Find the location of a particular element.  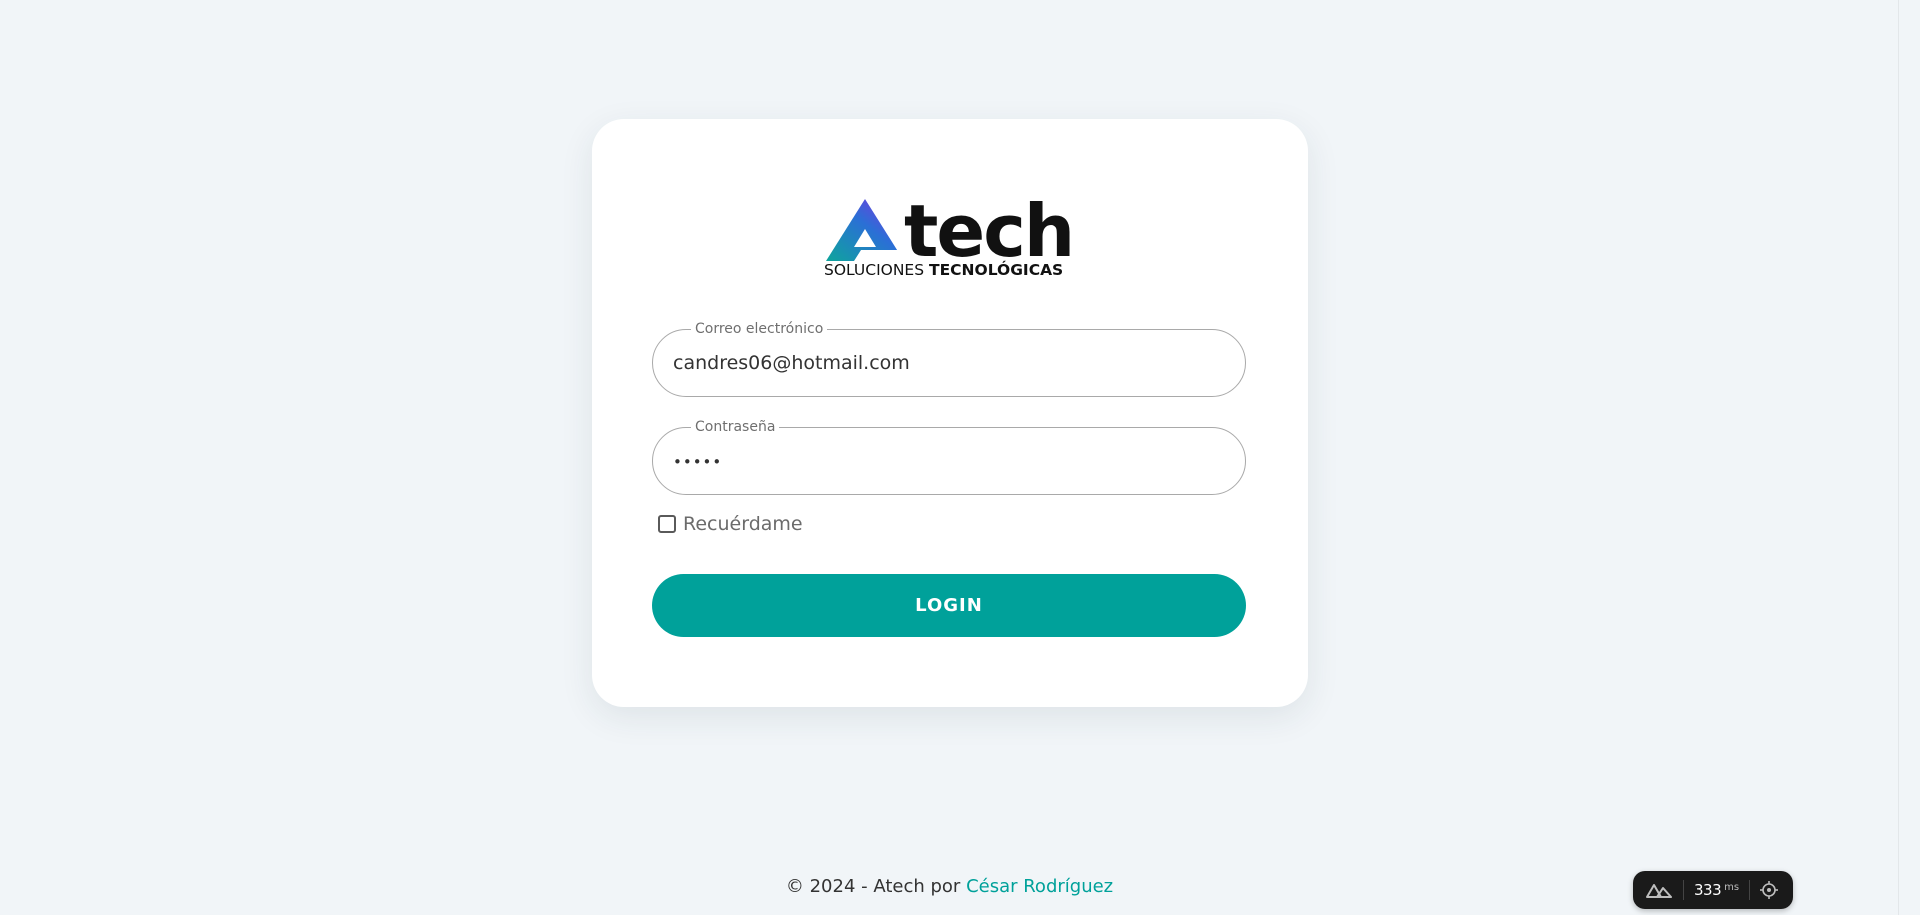

devtools-separator is located at coordinates (1683, 890).